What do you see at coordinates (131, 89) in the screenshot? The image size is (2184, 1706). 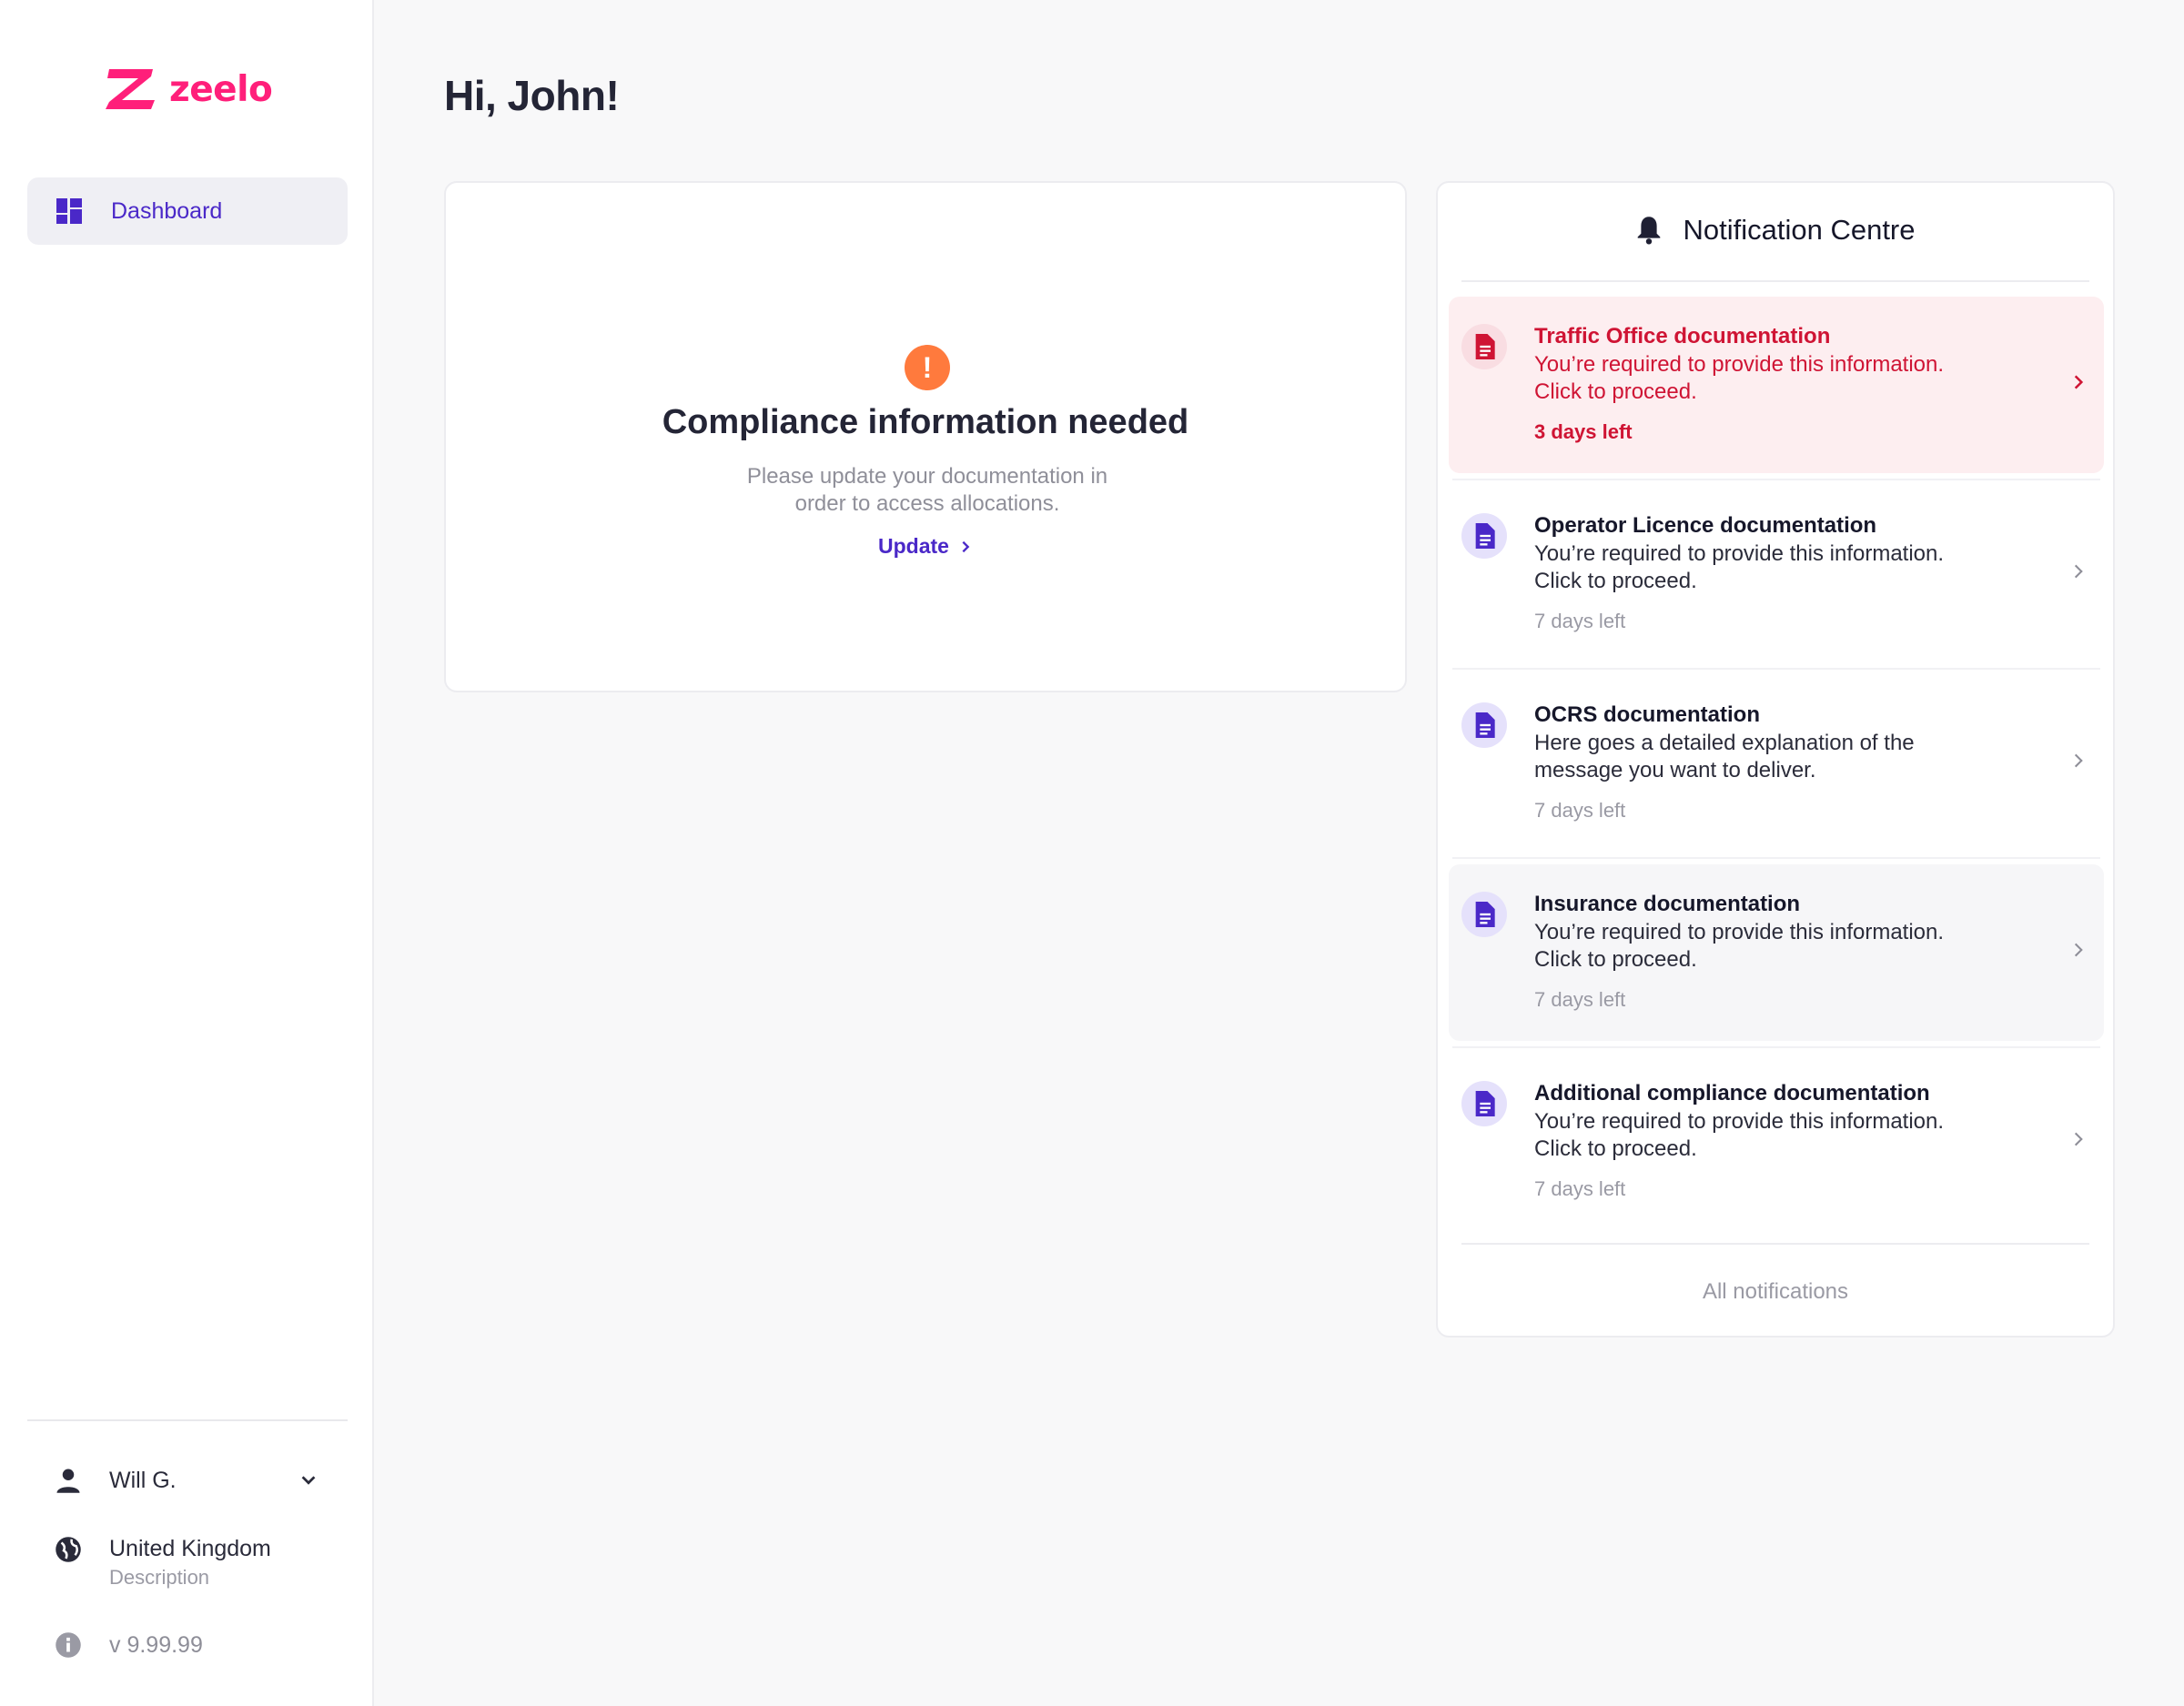 I see `zeelo-logo-icon` at bounding box center [131, 89].